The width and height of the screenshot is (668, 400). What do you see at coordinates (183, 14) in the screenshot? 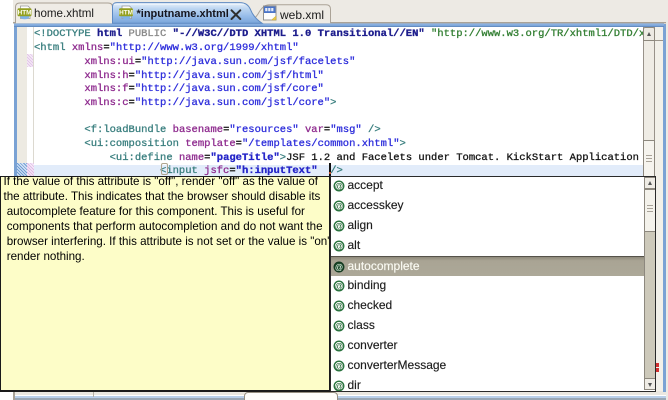
I see `svg-text: *inputname.xhtml` at bounding box center [183, 14].